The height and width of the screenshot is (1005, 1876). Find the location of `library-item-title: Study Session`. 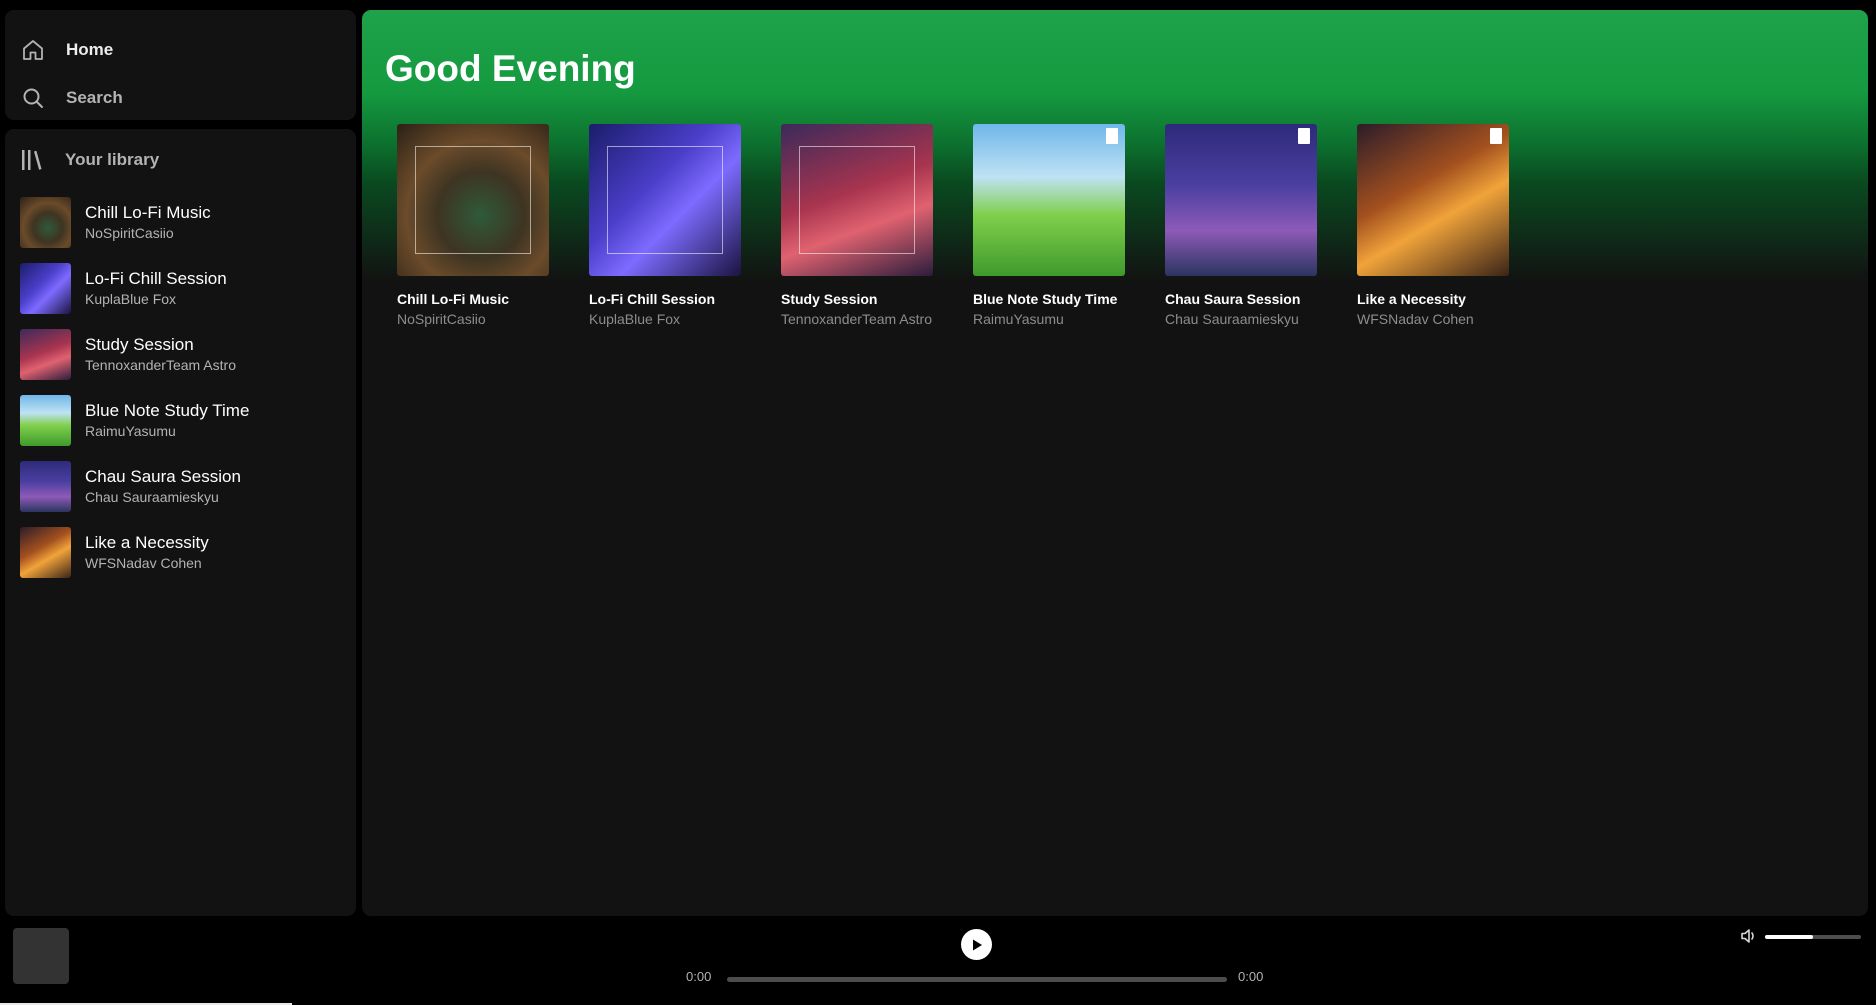

library-item-title: Study Session is located at coordinates (139, 344).